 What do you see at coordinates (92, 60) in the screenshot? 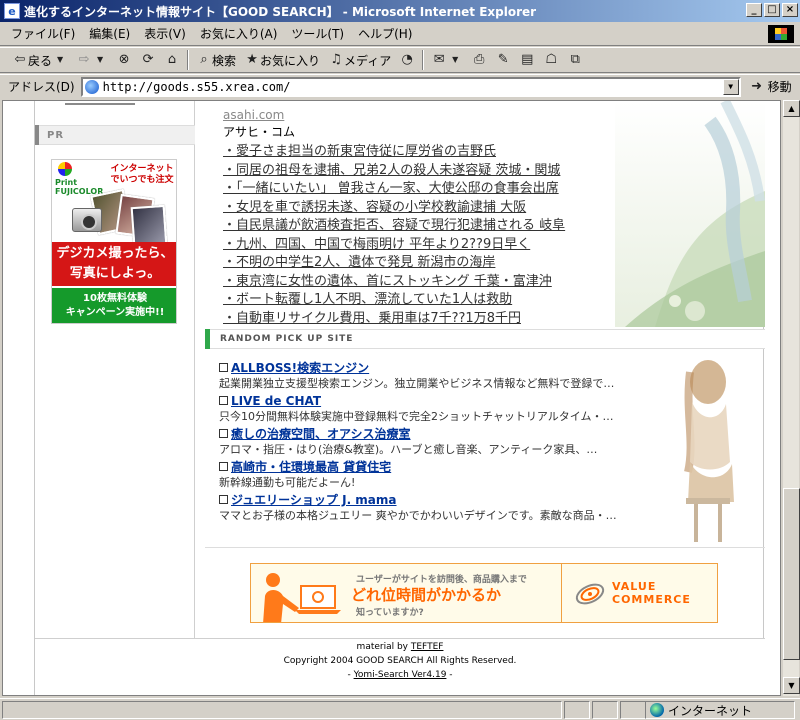
I see `forward-button: ⇨ ▼` at bounding box center [92, 60].